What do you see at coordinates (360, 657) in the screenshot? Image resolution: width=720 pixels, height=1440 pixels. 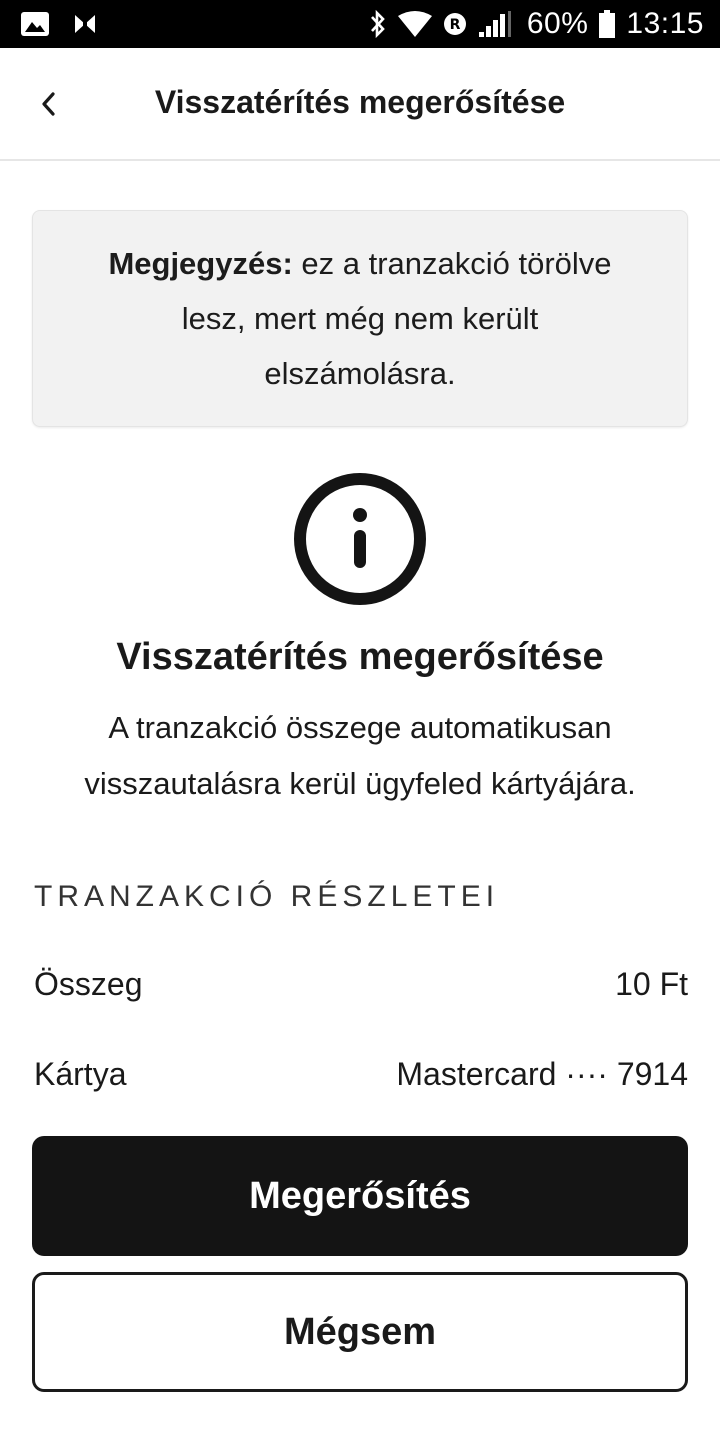 I see `confirm-heading: Visszatérítés megerősítése` at bounding box center [360, 657].